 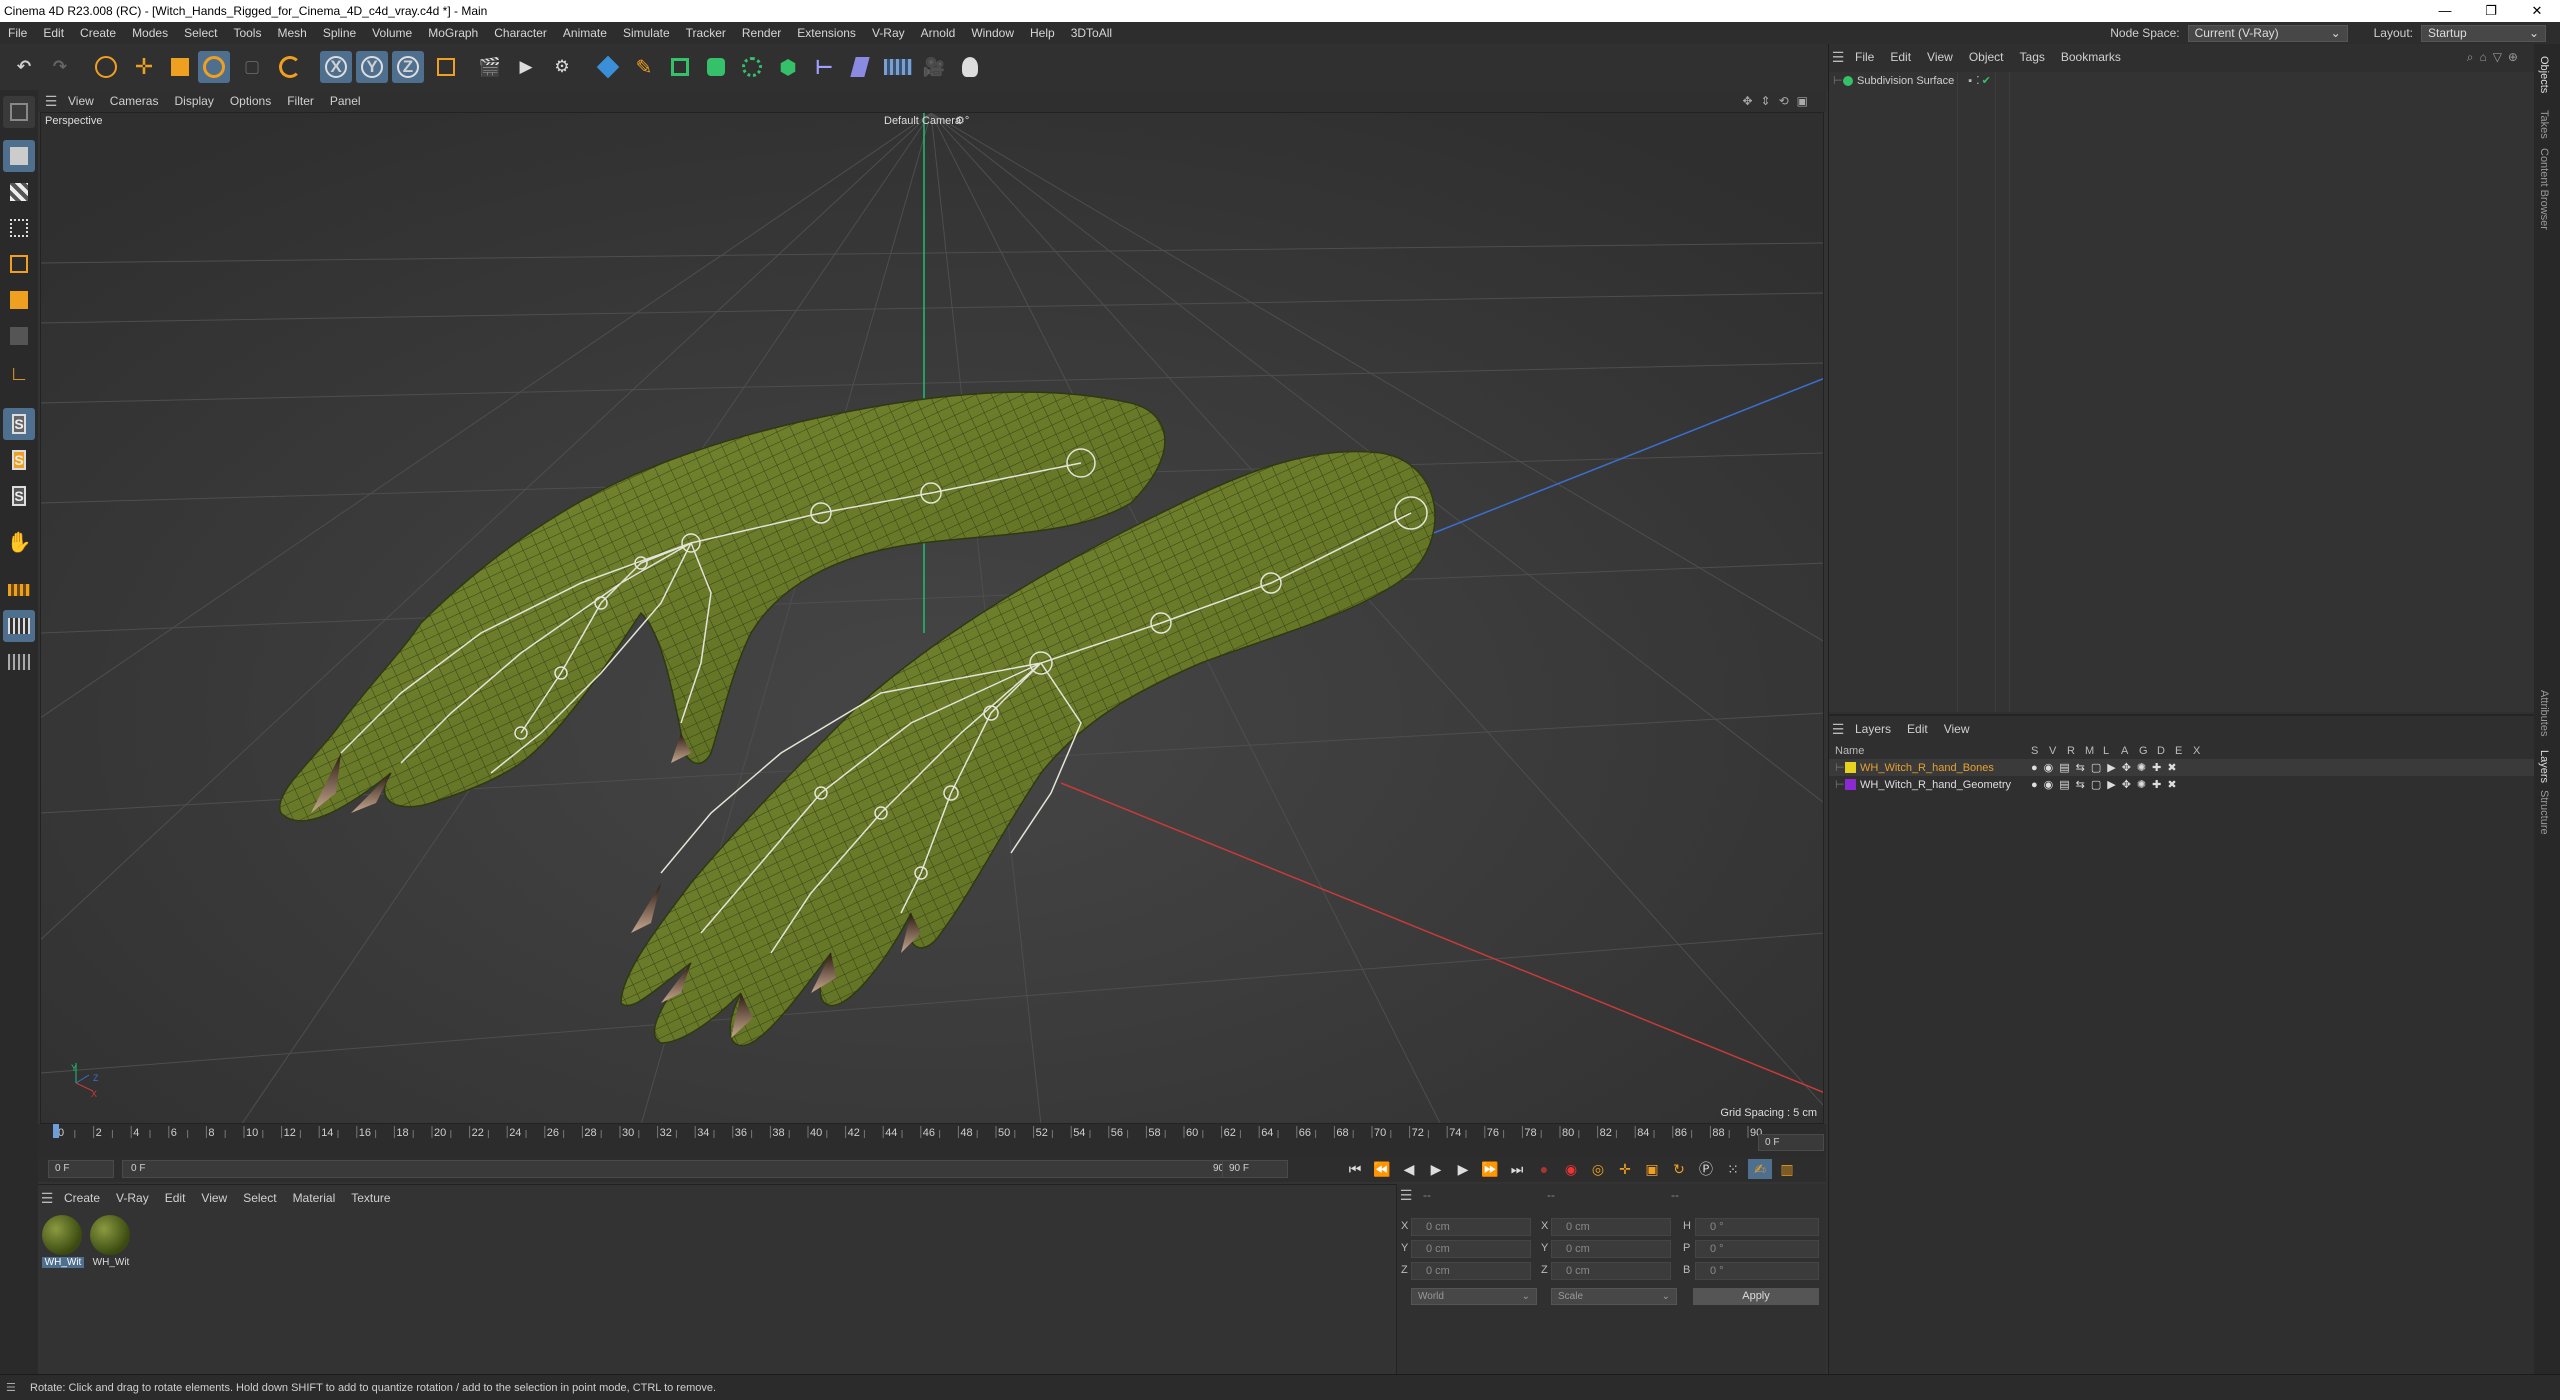 What do you see at coordinates (1970, 81) in the screenshot?
I see `layer-tag-icon: ▪` at bounding box center [1970, 81].